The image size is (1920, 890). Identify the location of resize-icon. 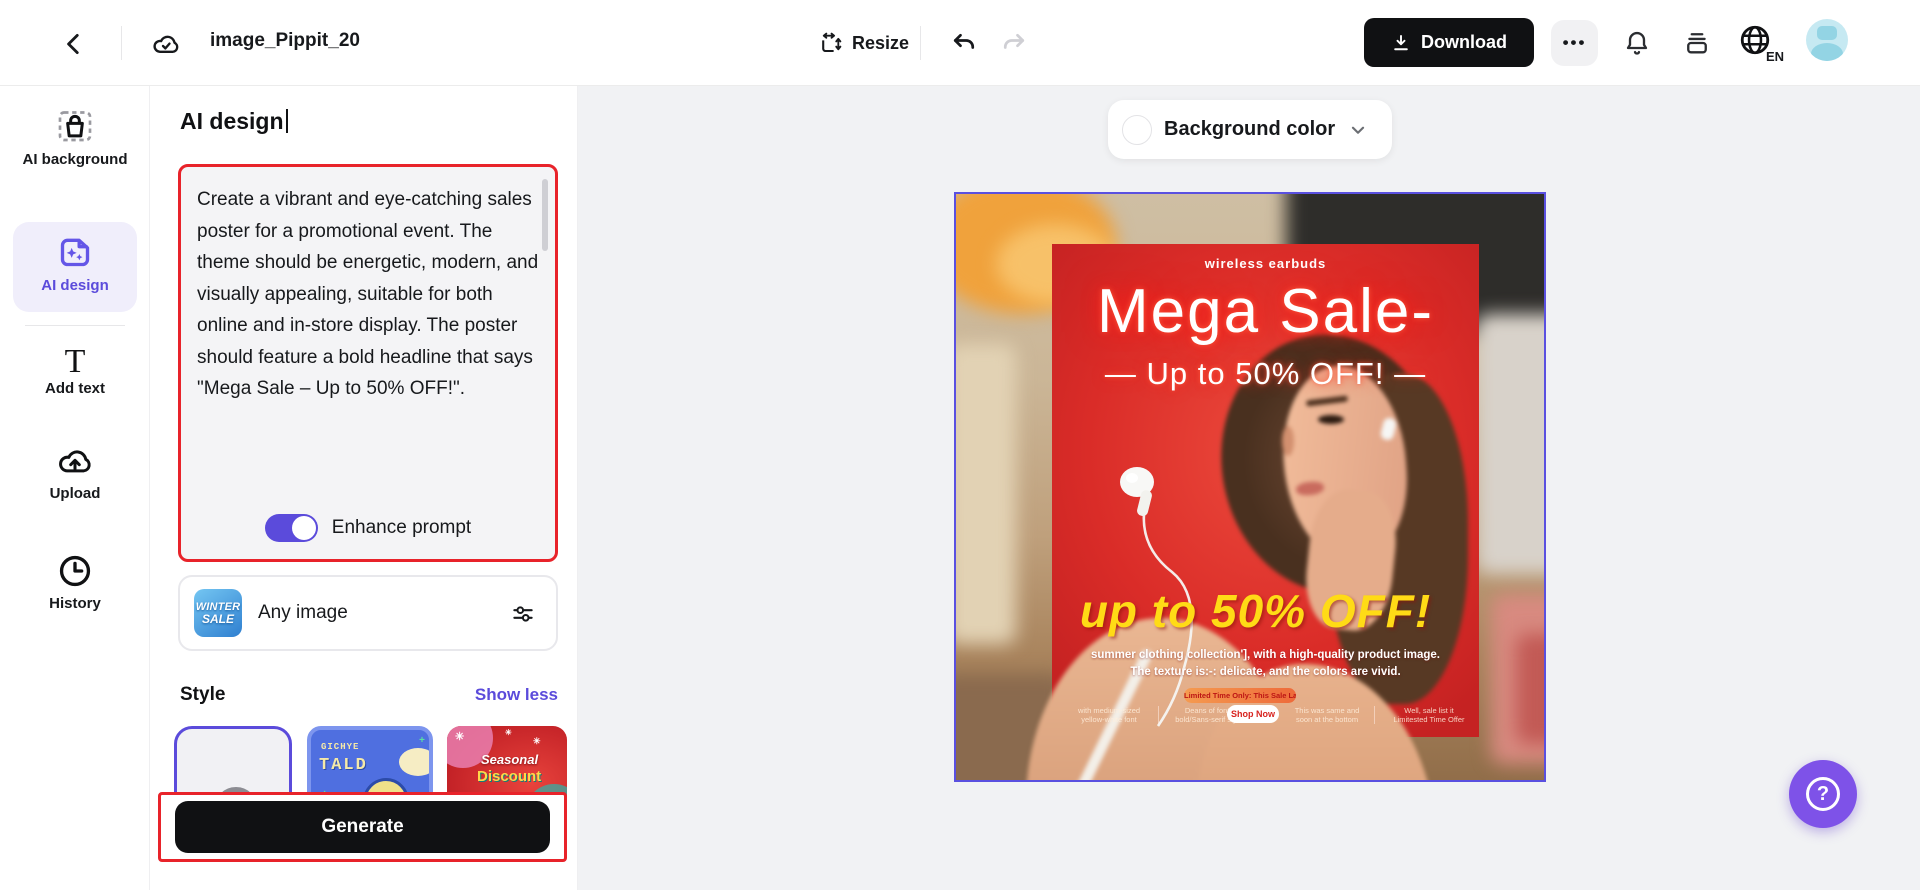
(832, 42).